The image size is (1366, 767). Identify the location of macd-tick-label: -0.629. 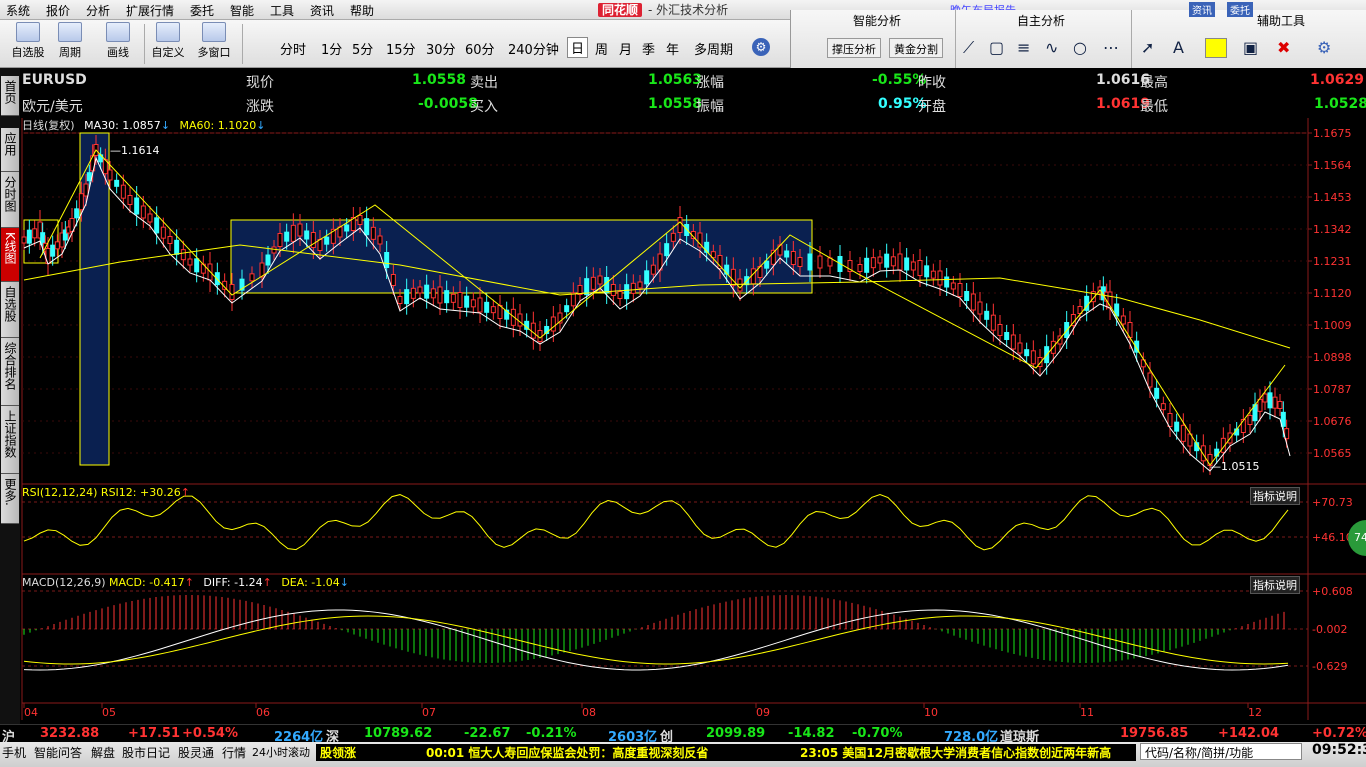
(1329, 666).